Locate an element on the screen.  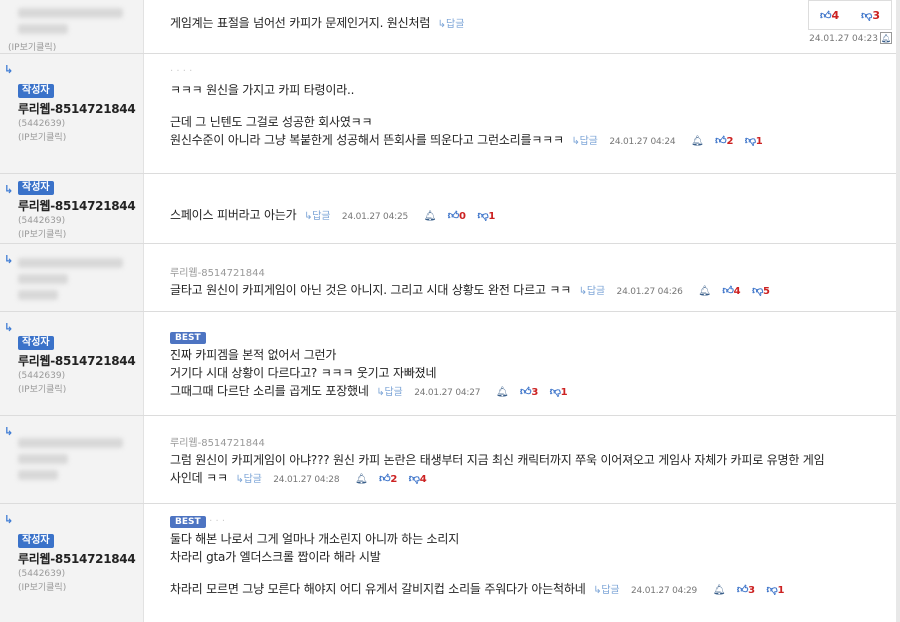
comment-line: 근데 그 닌텐도 그걸로 성공한 회사였ㅋㅋ is located at coordinates (271, 122).